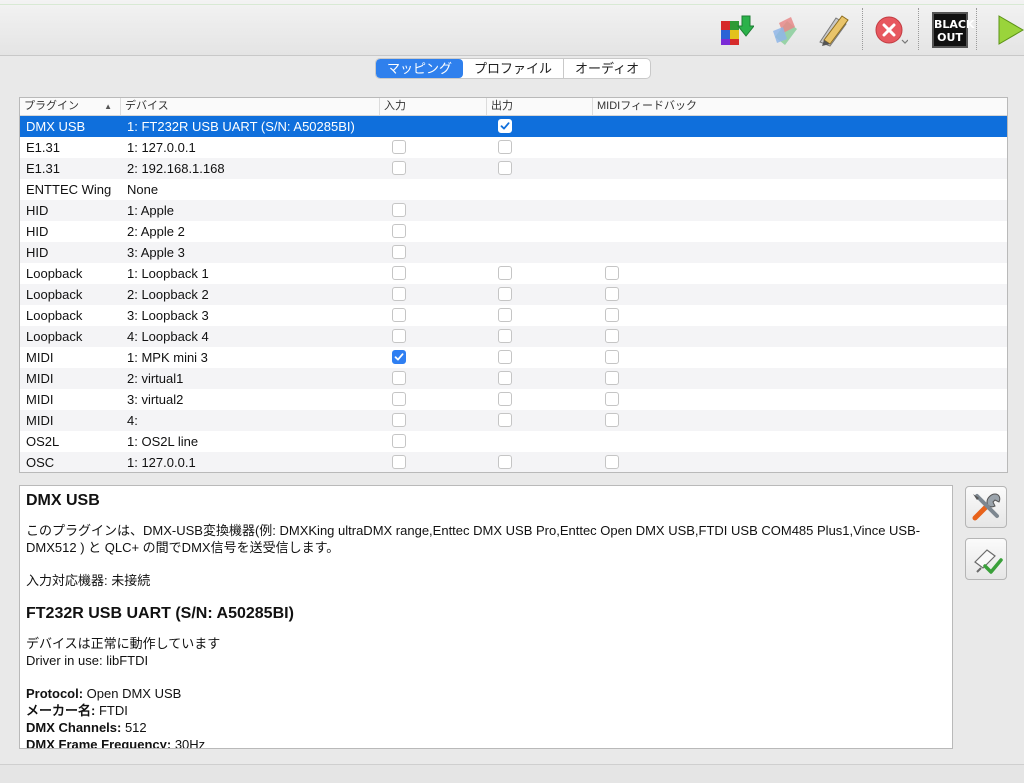 This screenshot has width=1024, height=783. What do you see at coordinates (176, 168) in the screenshot?
I see `device-cell: 2: 192.168.1.168` at bounding box center [176, 168].